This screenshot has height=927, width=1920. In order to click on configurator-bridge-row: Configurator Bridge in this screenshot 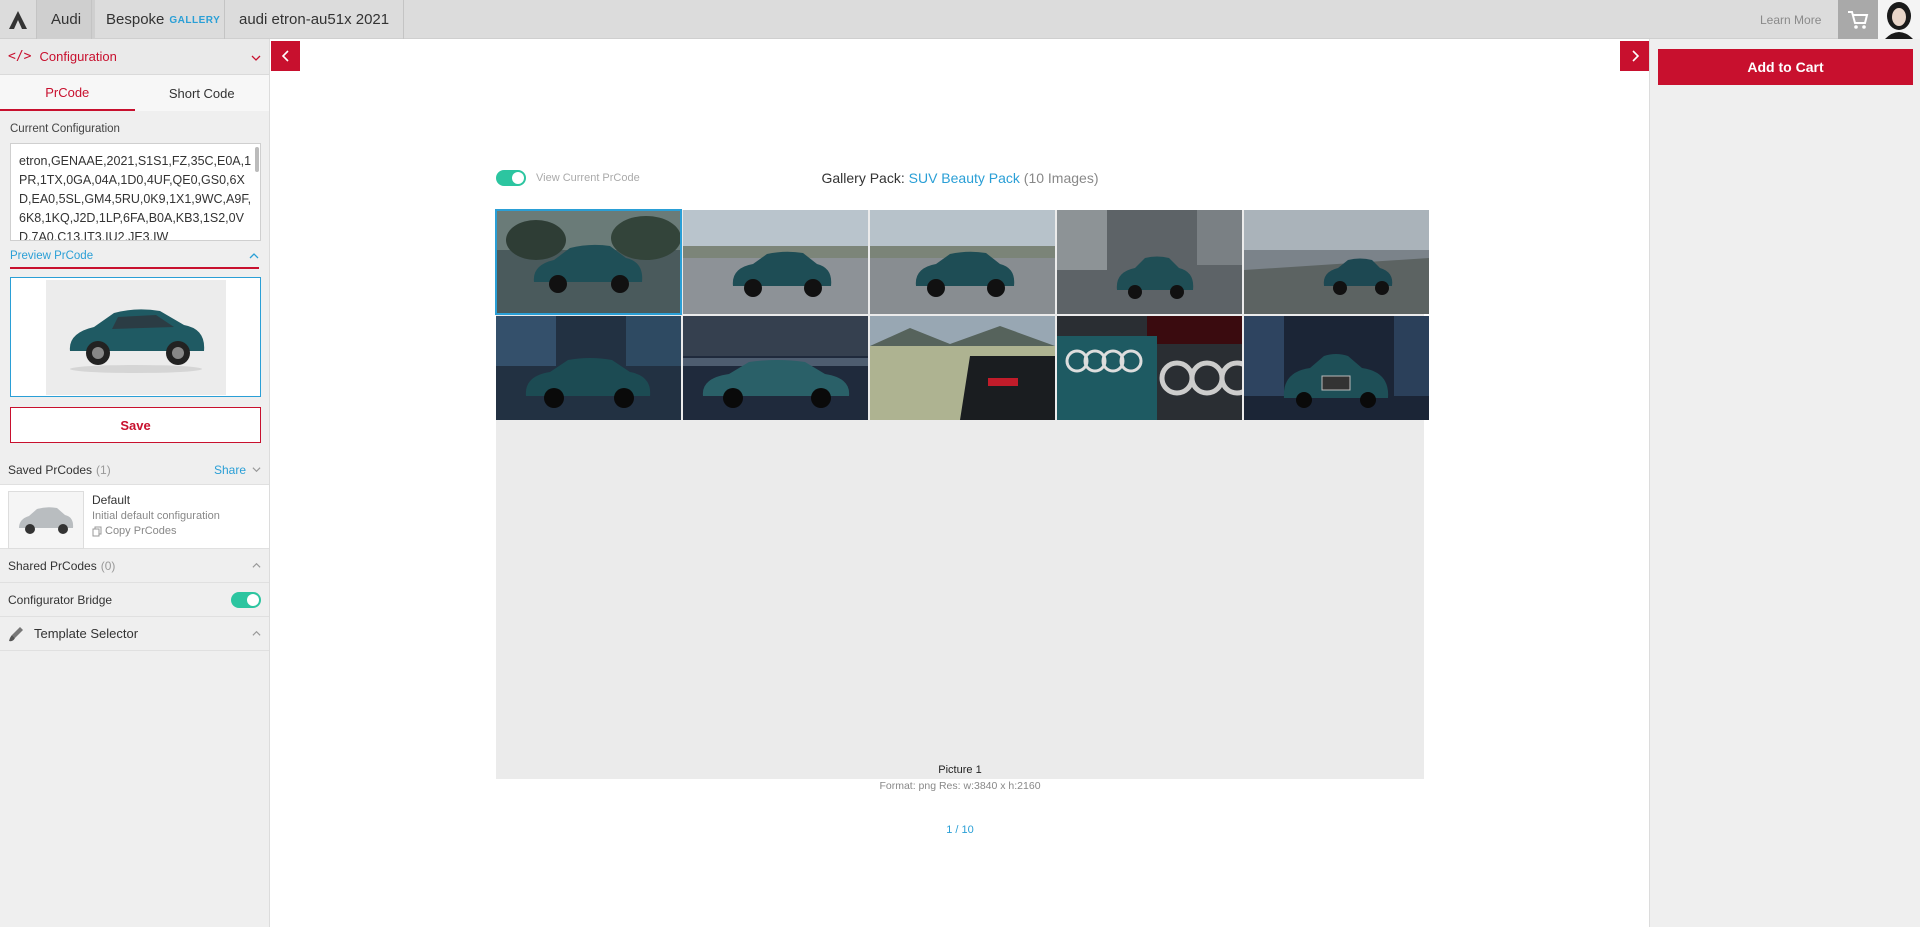, I will do `click(134, 600)`.